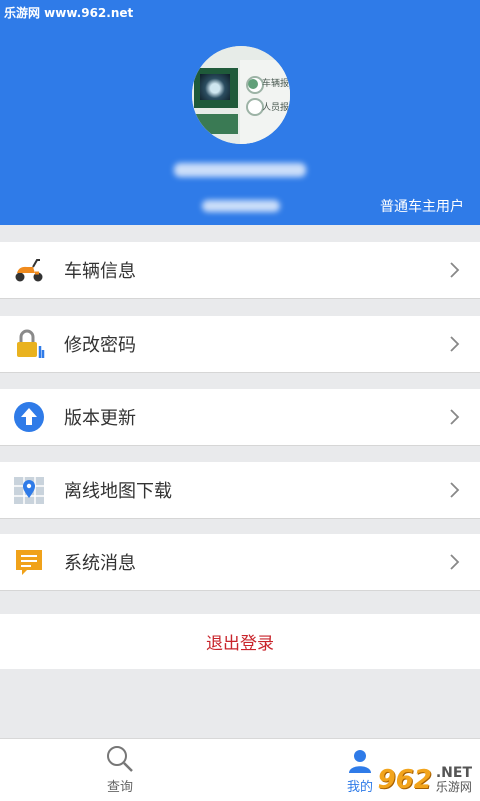 Image resolution: width=480 pixels, height=801 pixels. I want to click on map-pin-icon, so click(29, 490).